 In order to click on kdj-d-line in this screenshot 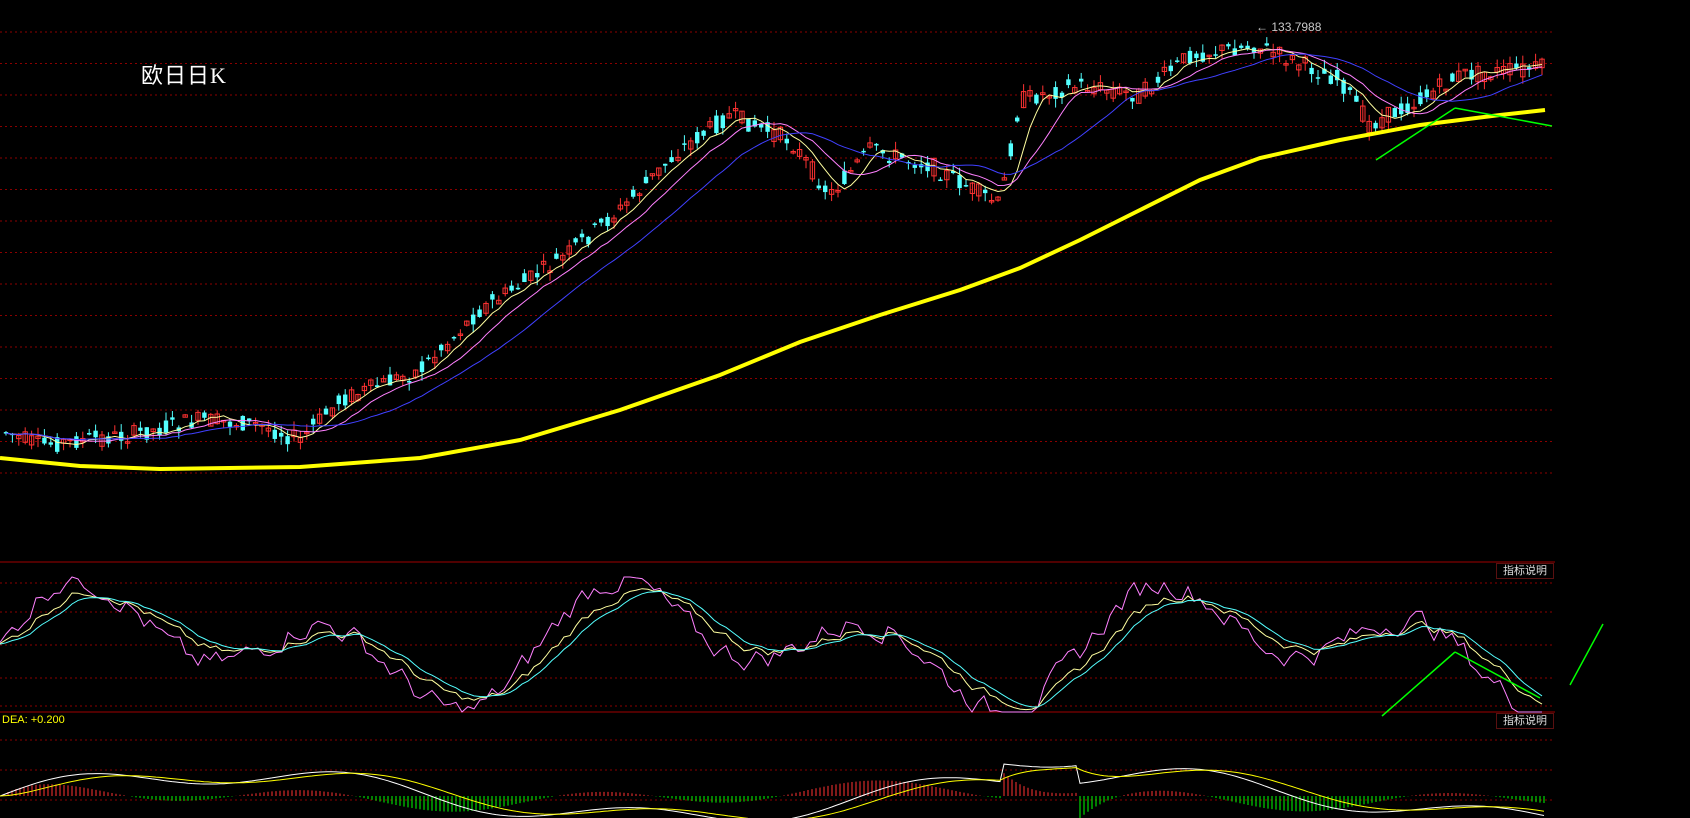, I will do `click(771, 649)`.